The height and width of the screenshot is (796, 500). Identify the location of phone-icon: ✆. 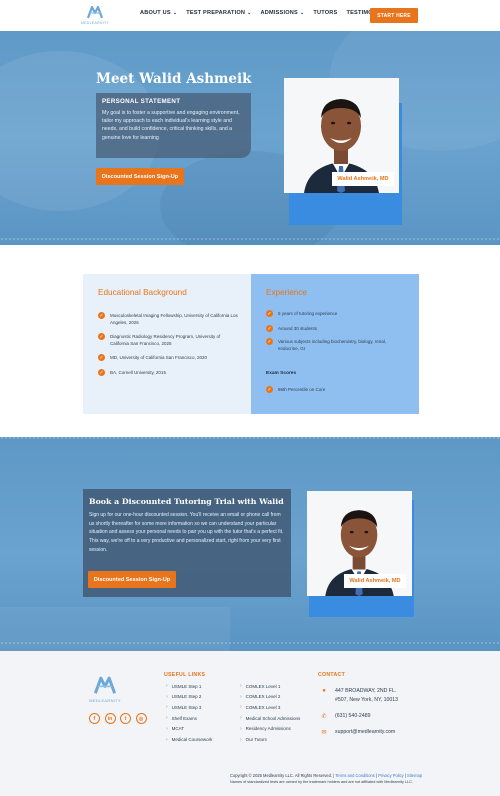
(324, 716).